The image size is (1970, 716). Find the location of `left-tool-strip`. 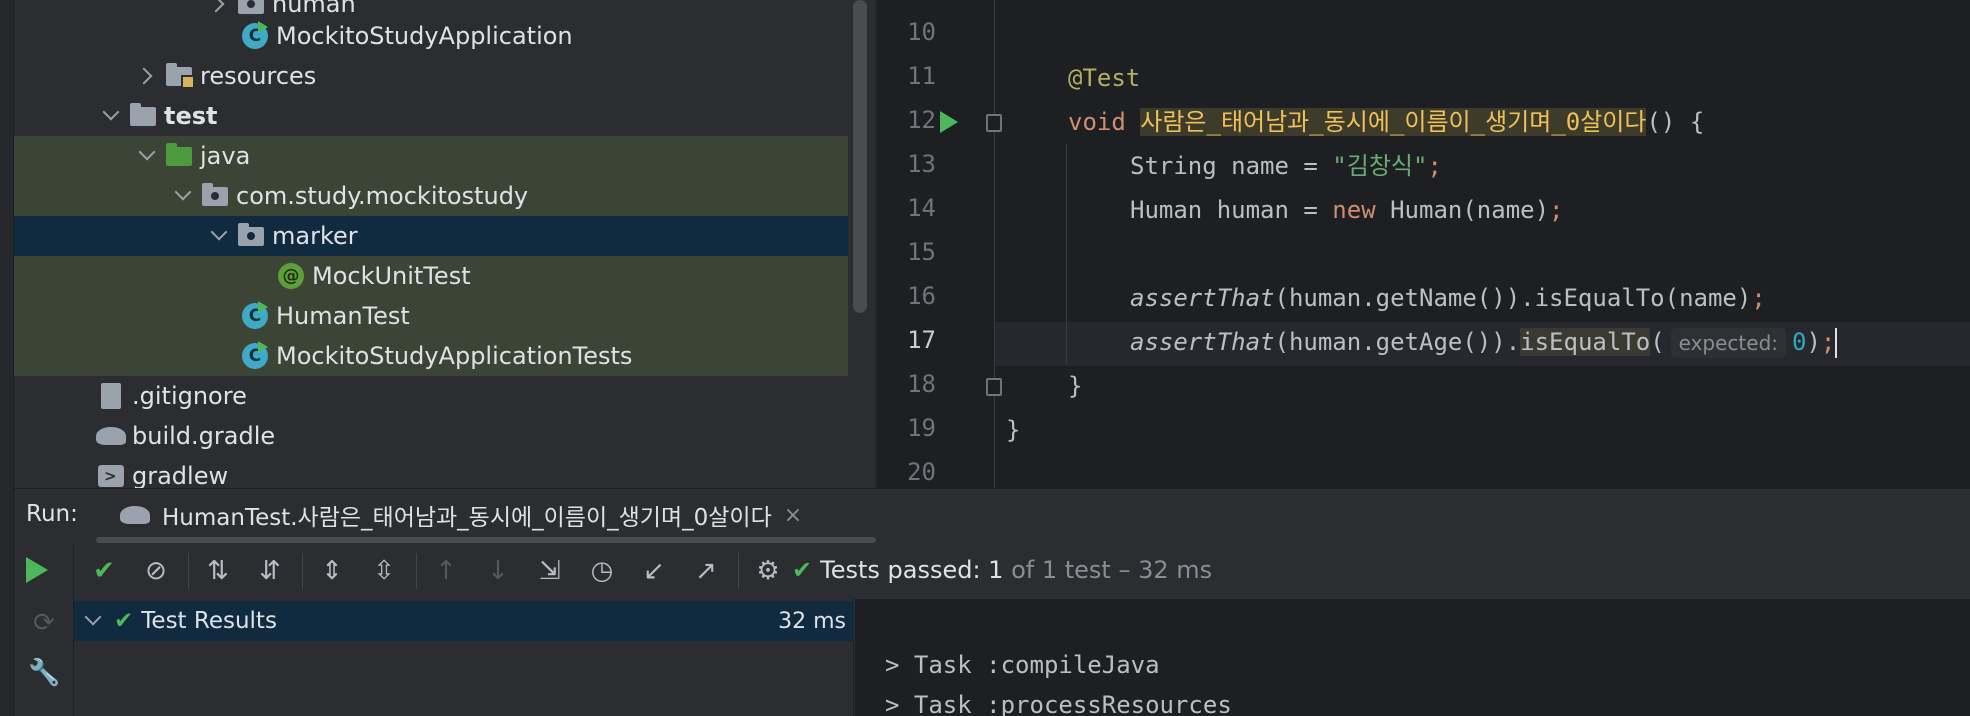

left-tool-strip is located at coordinates (7, 358).